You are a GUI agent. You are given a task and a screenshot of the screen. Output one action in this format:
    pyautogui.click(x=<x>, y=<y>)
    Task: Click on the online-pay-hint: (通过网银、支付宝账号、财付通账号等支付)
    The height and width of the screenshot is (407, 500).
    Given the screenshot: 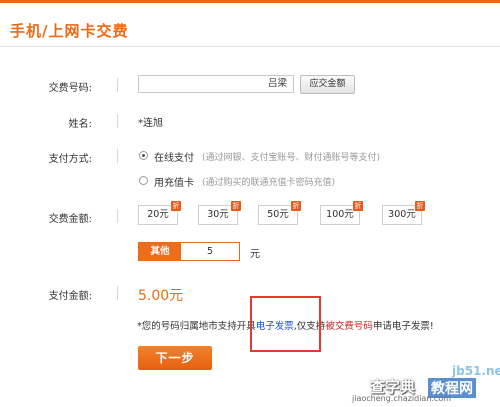 What is the action you would take?
    pyautogui.click(x=291, y=158)
    